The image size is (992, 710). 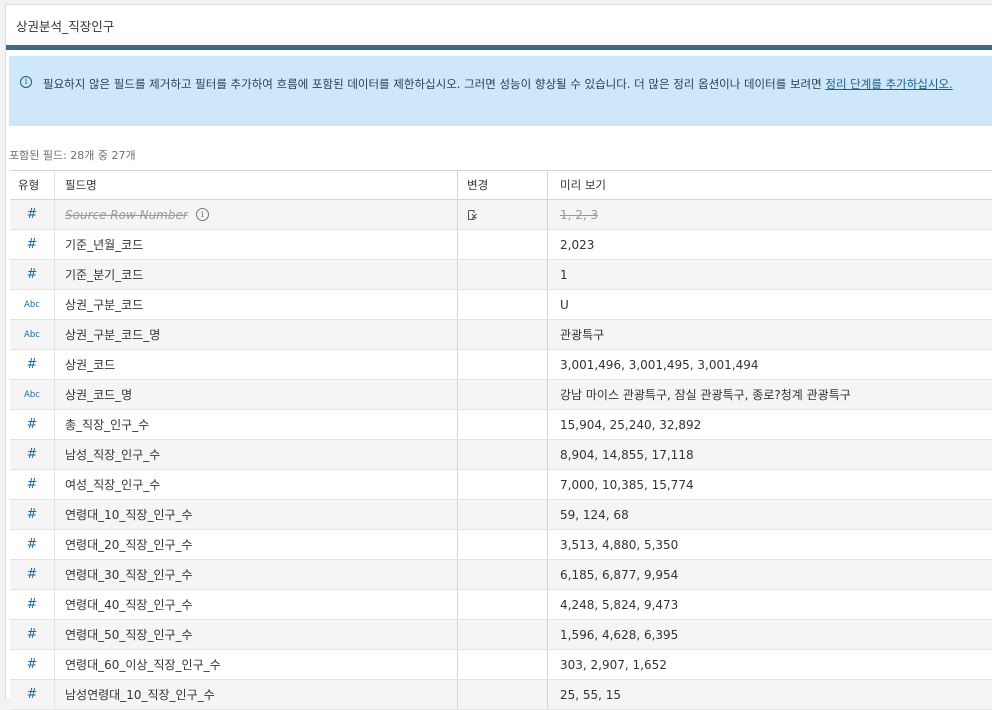 What do you see at coordinates (107, 424) in the screenshot?
I see `field-name: 총_직장_인구_수` at bounding box center [107, 424].